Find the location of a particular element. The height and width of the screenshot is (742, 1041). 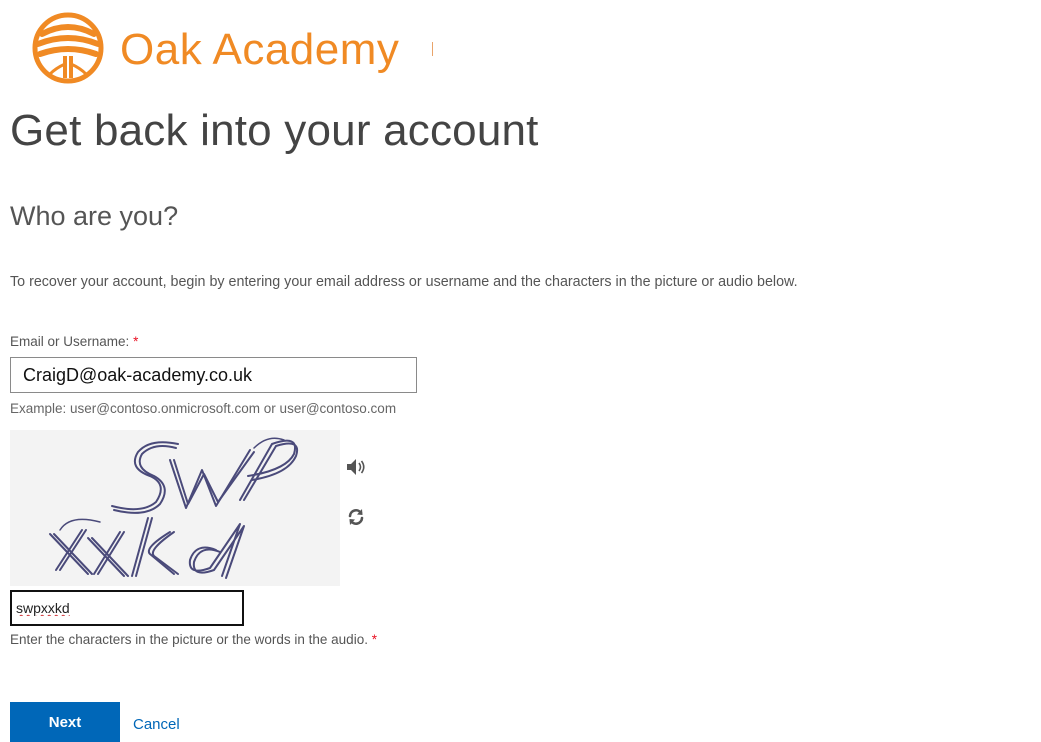

email-input is located at coordinates (213, 375).